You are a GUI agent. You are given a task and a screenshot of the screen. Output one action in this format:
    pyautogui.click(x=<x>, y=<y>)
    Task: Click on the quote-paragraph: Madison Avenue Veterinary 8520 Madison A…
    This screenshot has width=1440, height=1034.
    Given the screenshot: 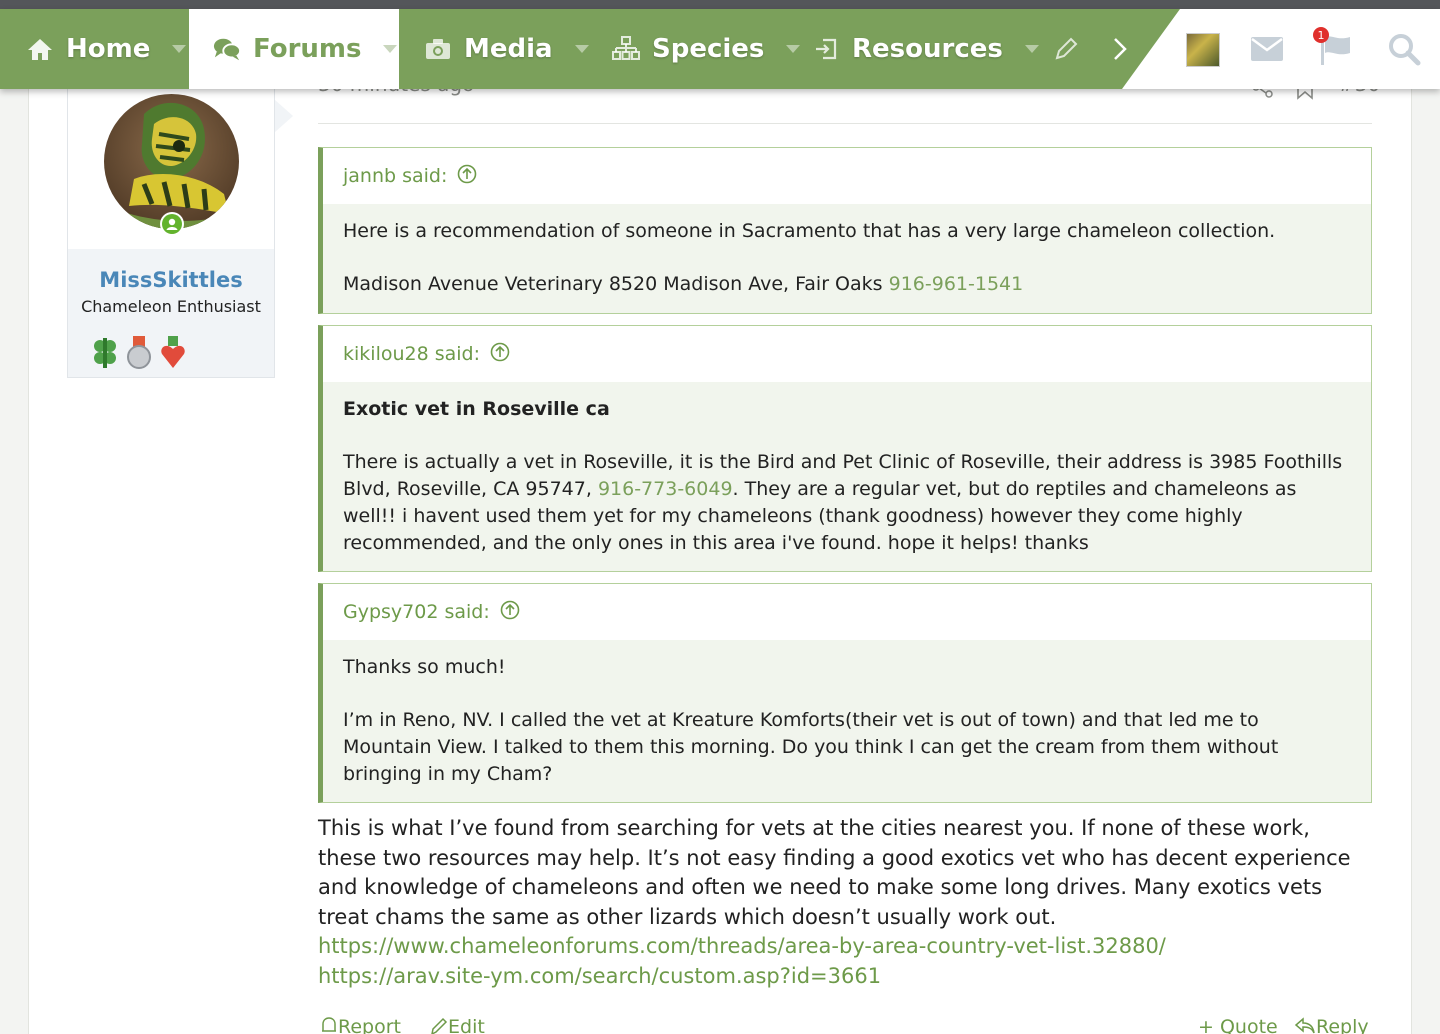 What is the action you would take?
    pyautogui.click(x=846, y=284)
    